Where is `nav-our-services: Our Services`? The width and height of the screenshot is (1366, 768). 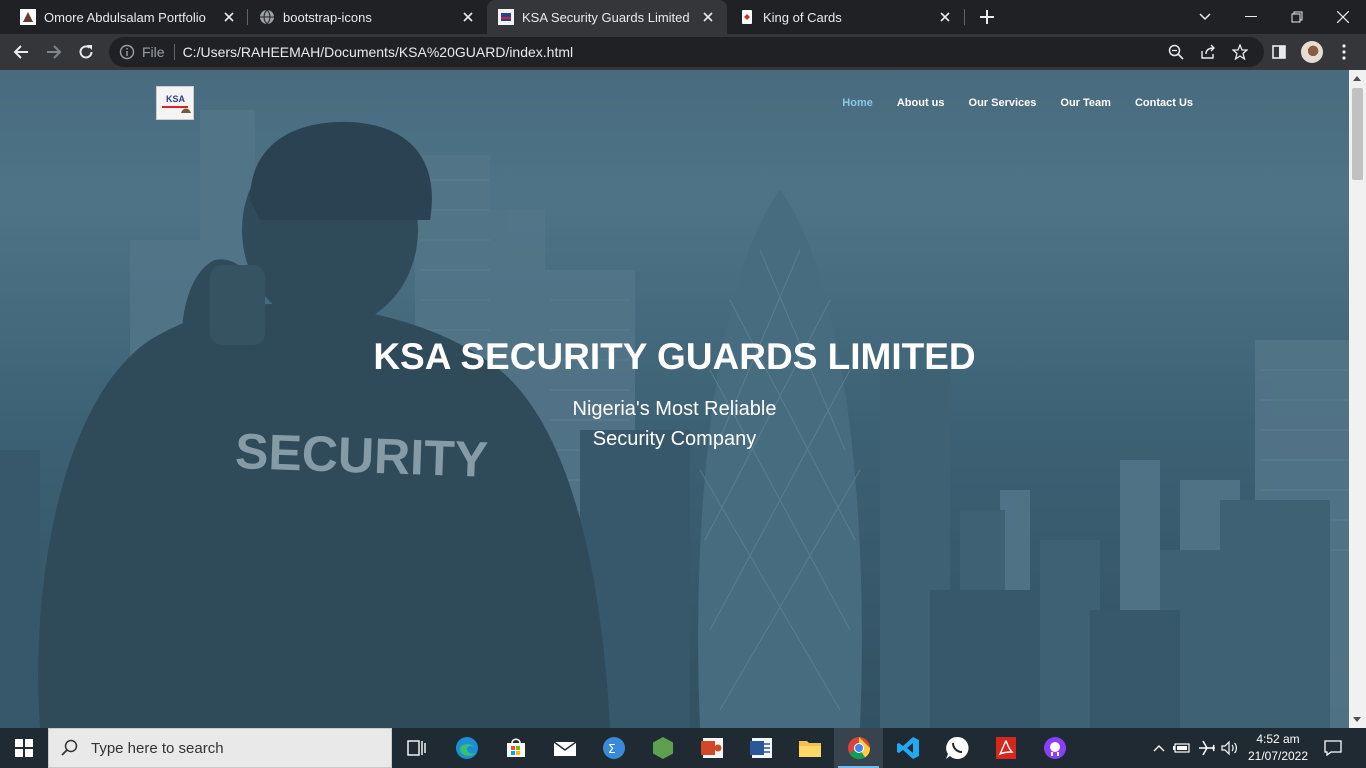
nav-our-services: Our Services is located at coordinates (1003, 103).